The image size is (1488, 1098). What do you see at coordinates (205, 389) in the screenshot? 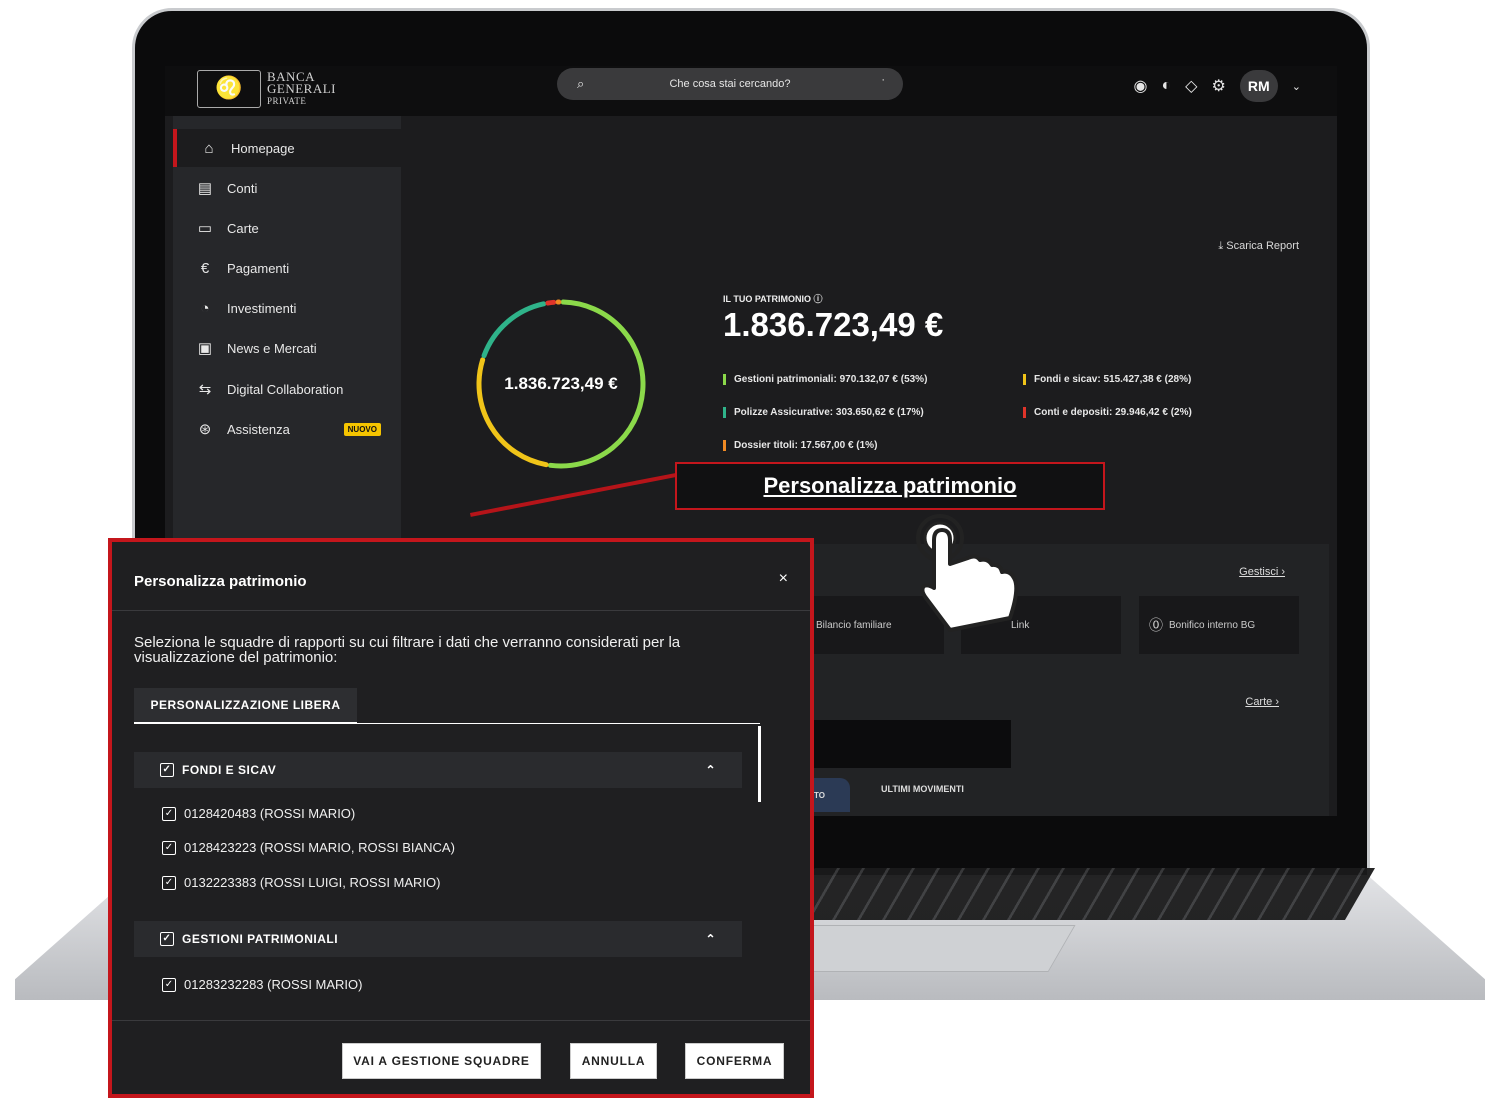
I see `collab-icon: ⇆` at bounding box center [205, 389].